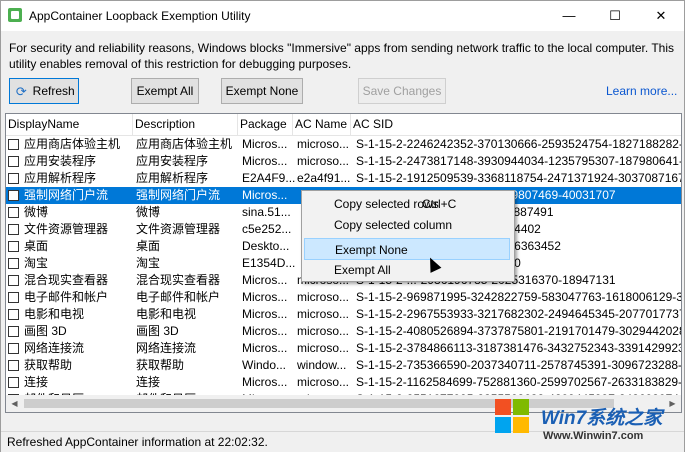  Describe the element at coordinates (36, 212) in the screenshot. I see `cell-display-name: 微博` at that location.